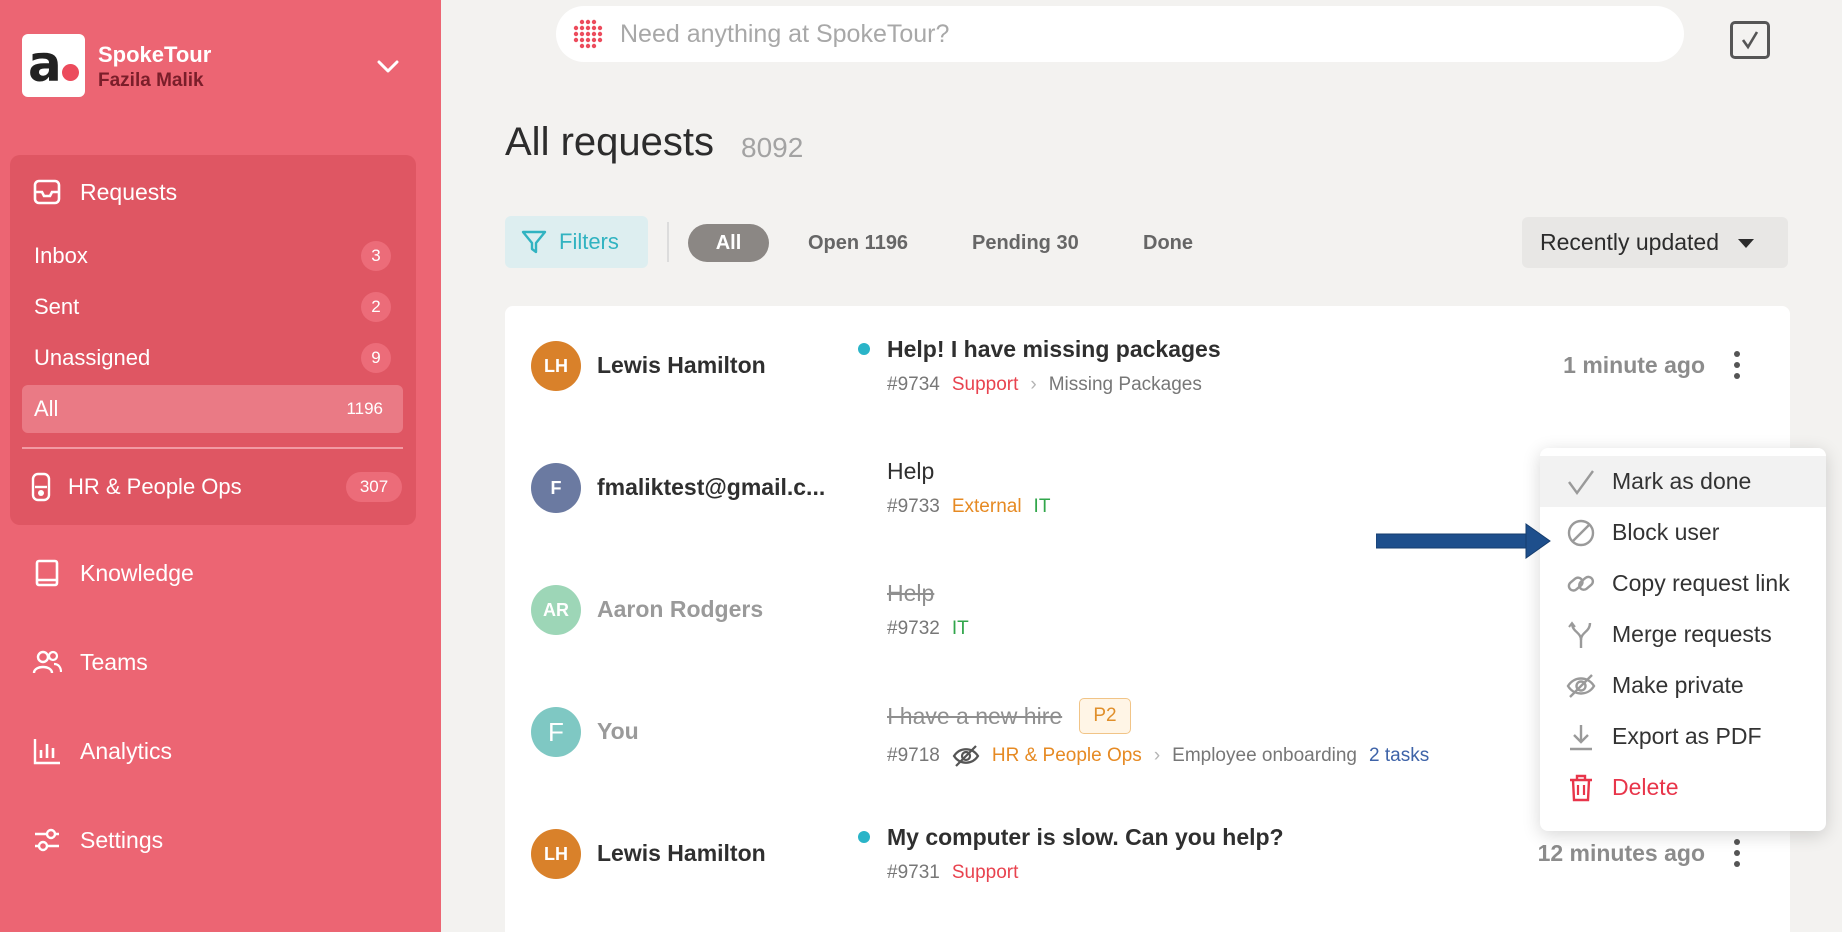  I want to click on requester-name: You, so click(618, 731).